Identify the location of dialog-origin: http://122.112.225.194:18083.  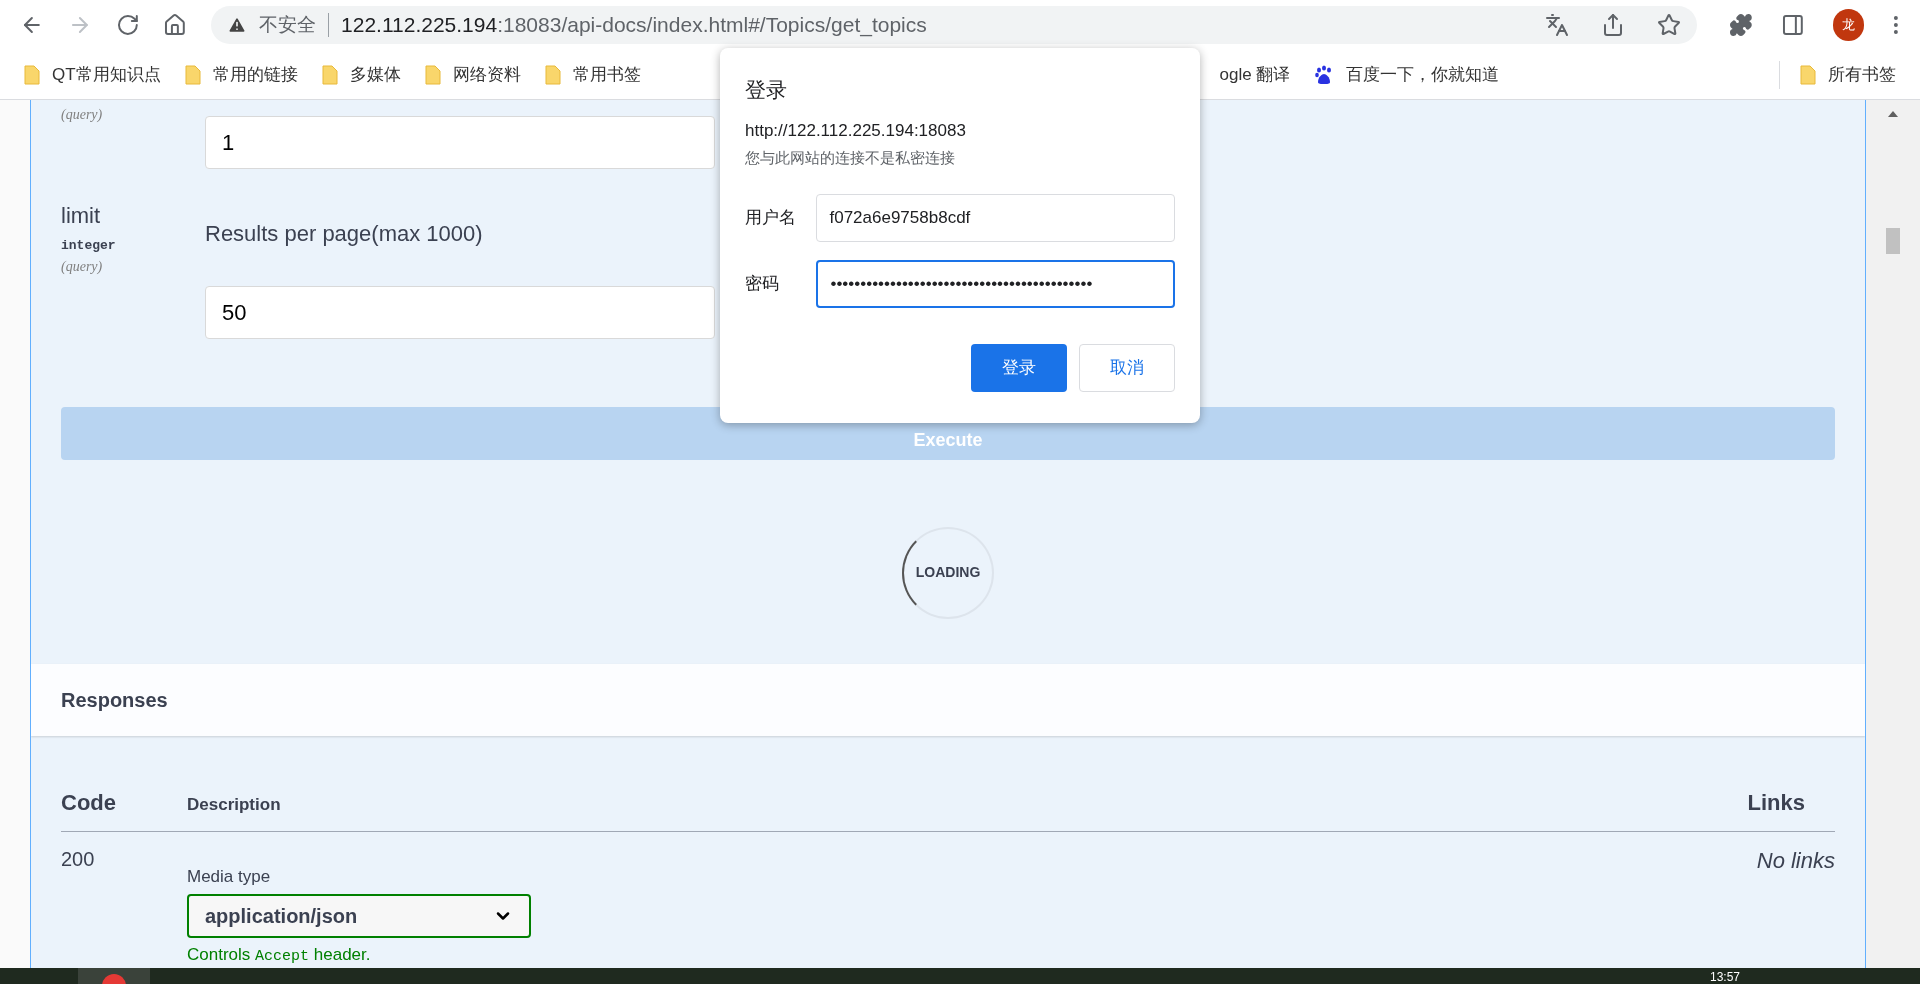
(856, 130).